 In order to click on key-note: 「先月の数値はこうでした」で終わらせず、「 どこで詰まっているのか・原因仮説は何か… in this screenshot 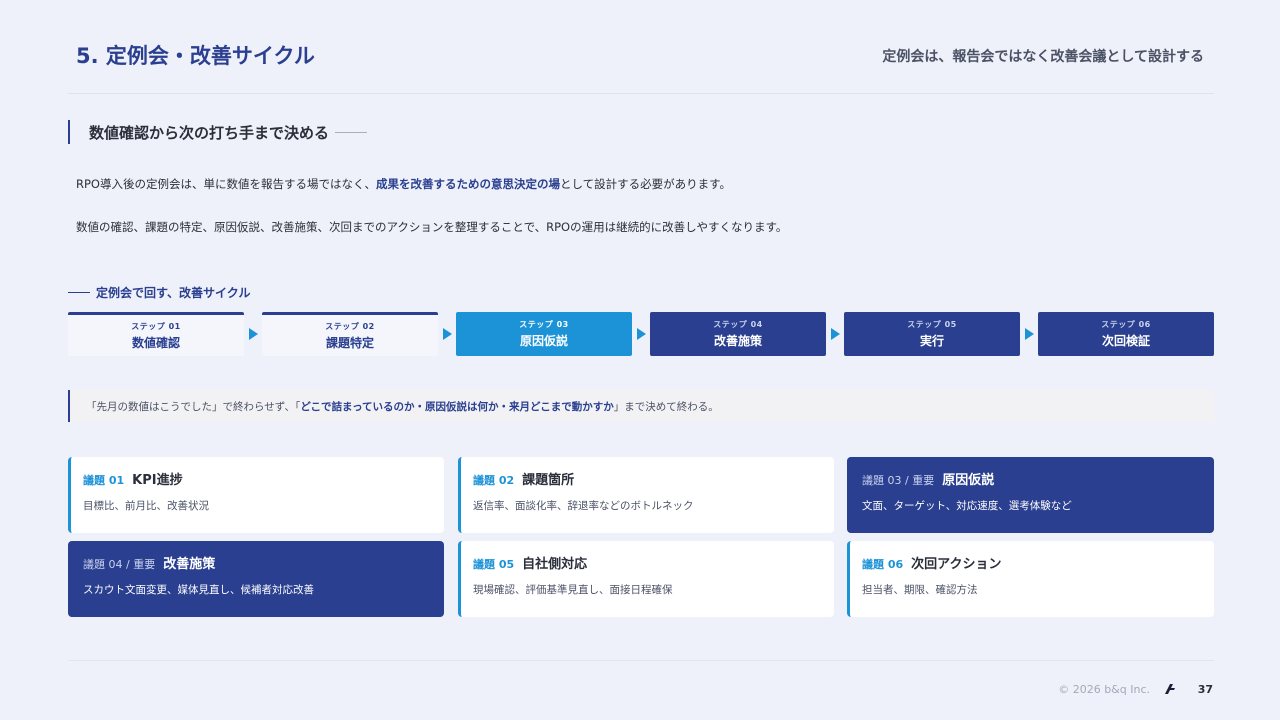, I will do `click(641, 406)`.